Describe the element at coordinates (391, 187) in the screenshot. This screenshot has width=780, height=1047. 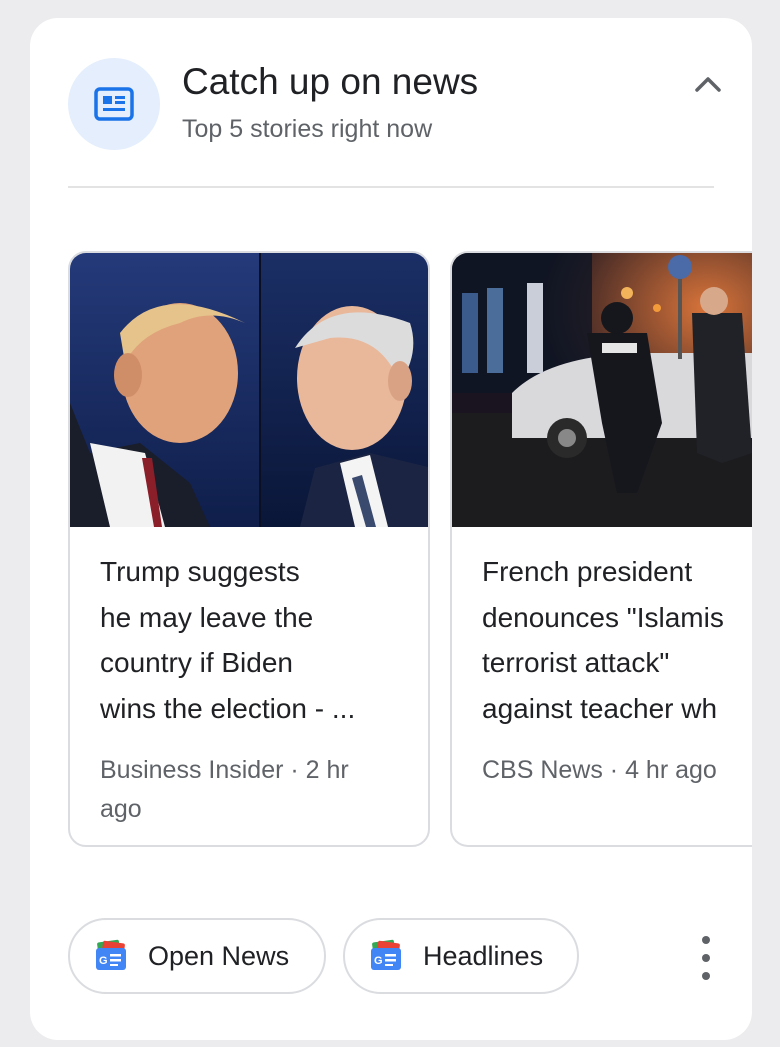
I see `header-divider` at that location.